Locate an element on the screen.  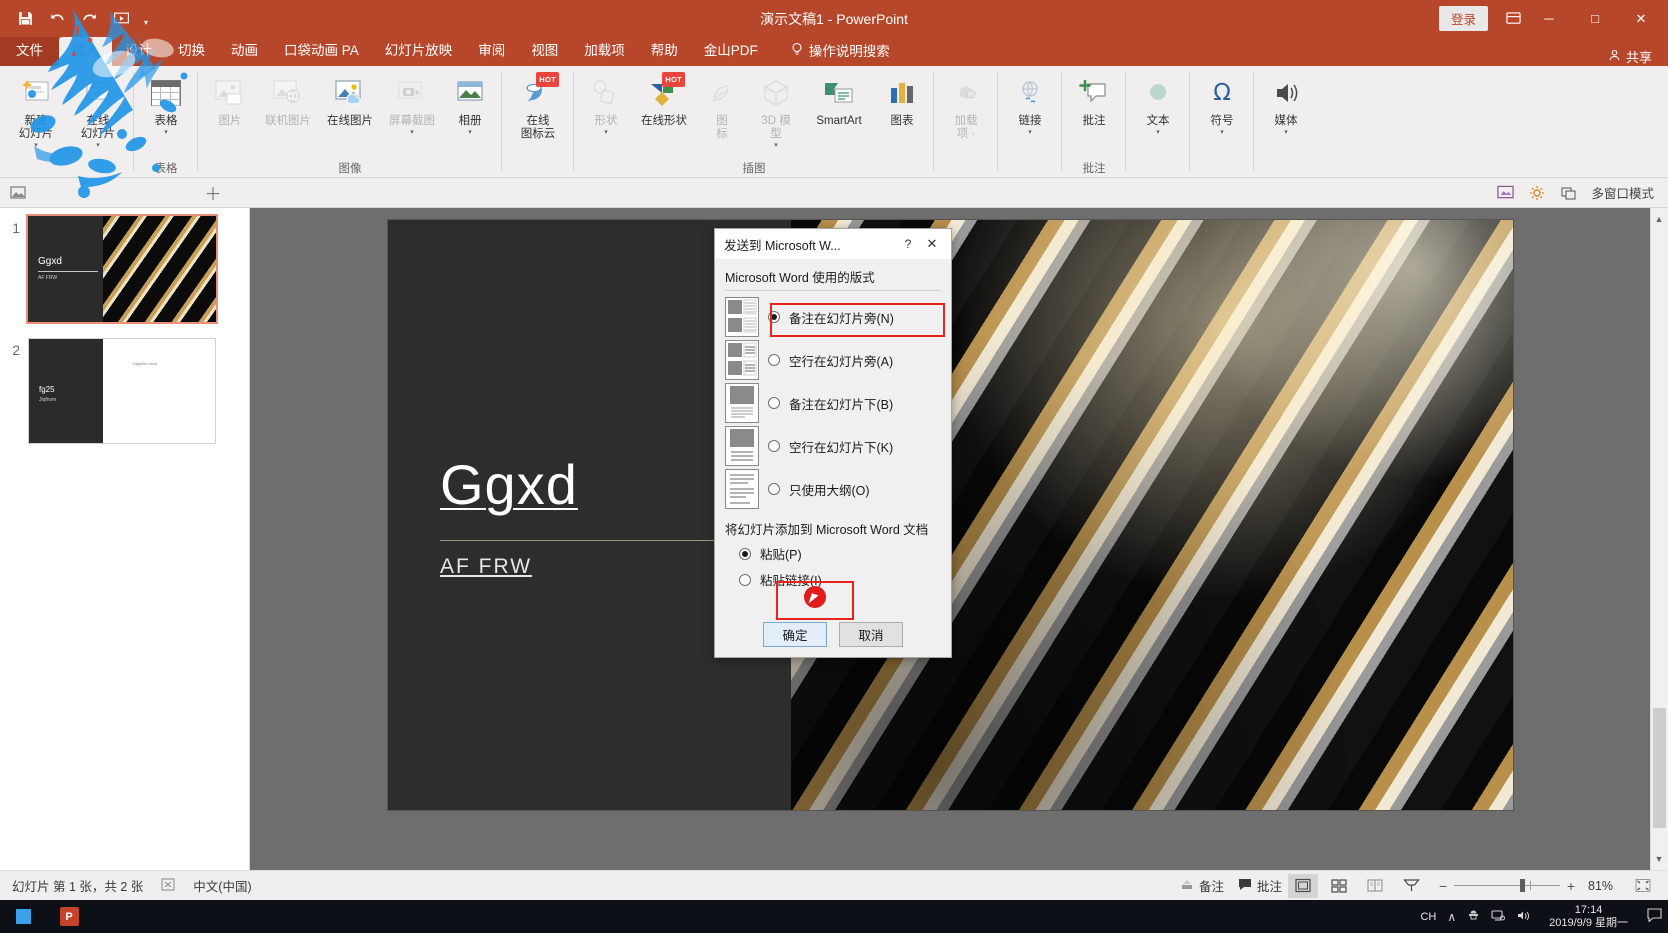
layout-option-notes-beside: 备注在幻灯片旁(N) is located at coordinates (833, 317).